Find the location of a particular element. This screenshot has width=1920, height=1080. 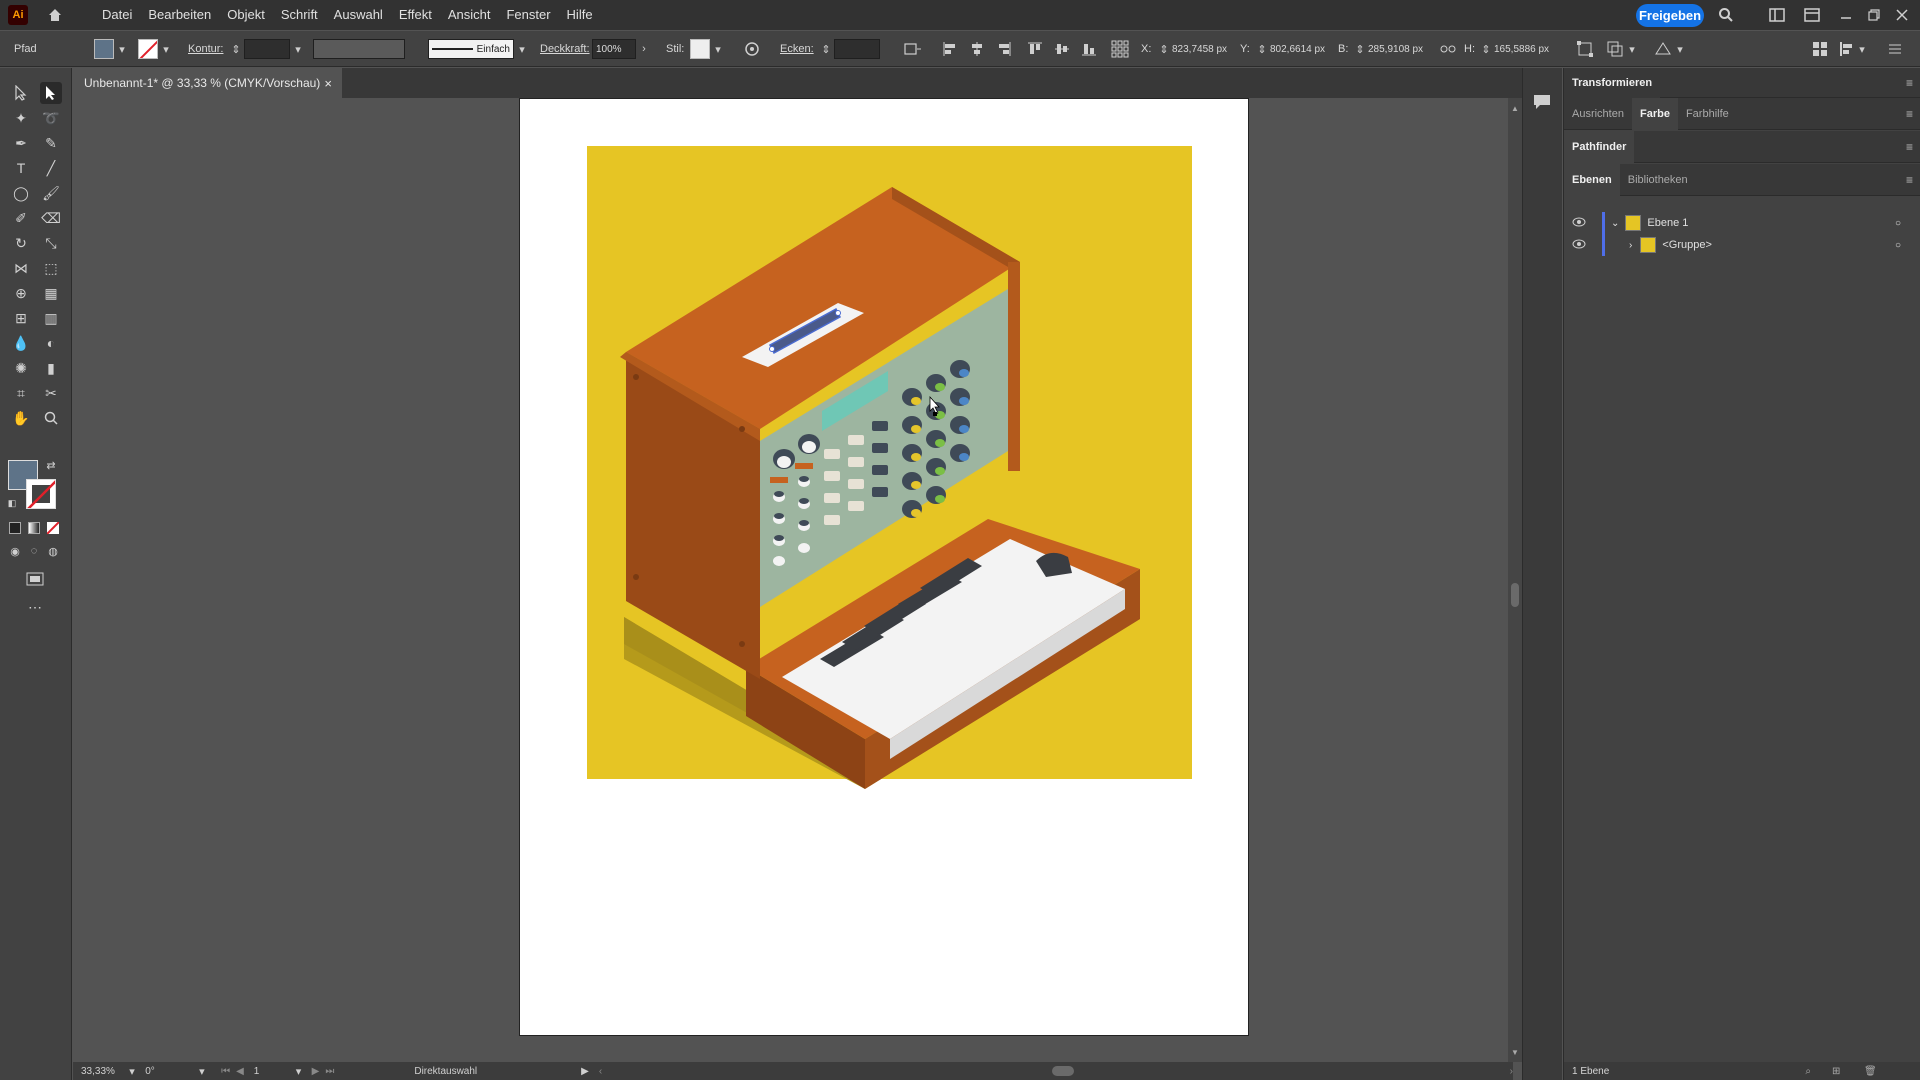

document-tab: Unbenannt-1* @ 33,33 % (CMYK/Vorschau) × is located at coordinates (207, 83).